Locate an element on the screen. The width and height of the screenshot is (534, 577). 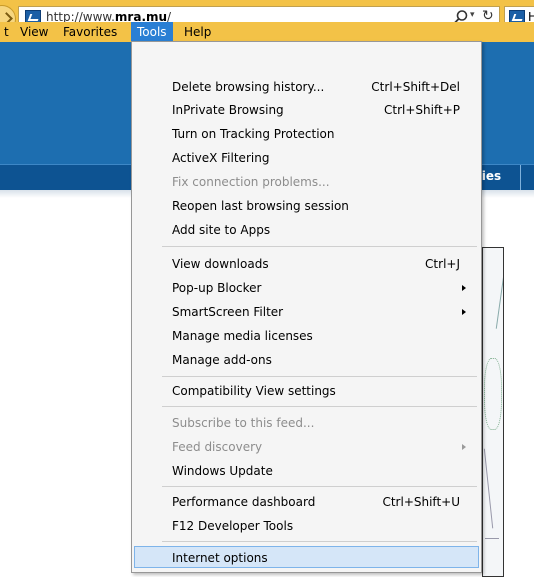
menu-item-performance-dashboard: Performance dashboard Ctrl+Shift+U is located at coordinates (306, 501).